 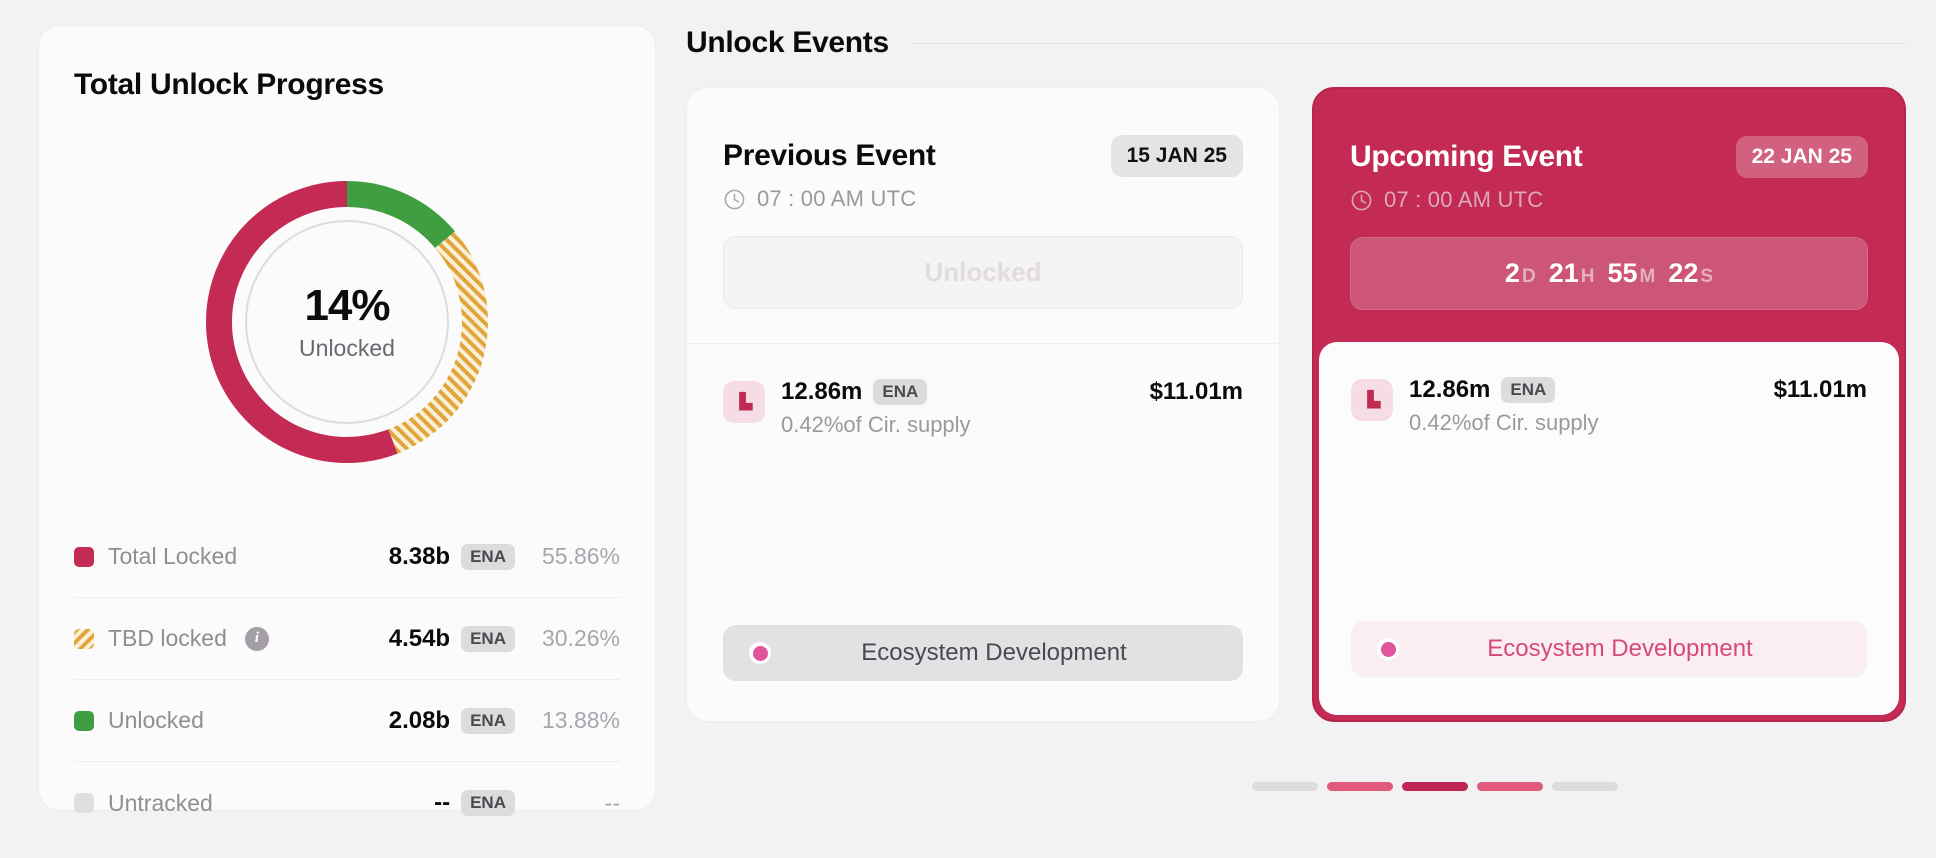 I want to click on upcoming-event-date-badge: 22 JAN 25, so click(x=1801, y=157).